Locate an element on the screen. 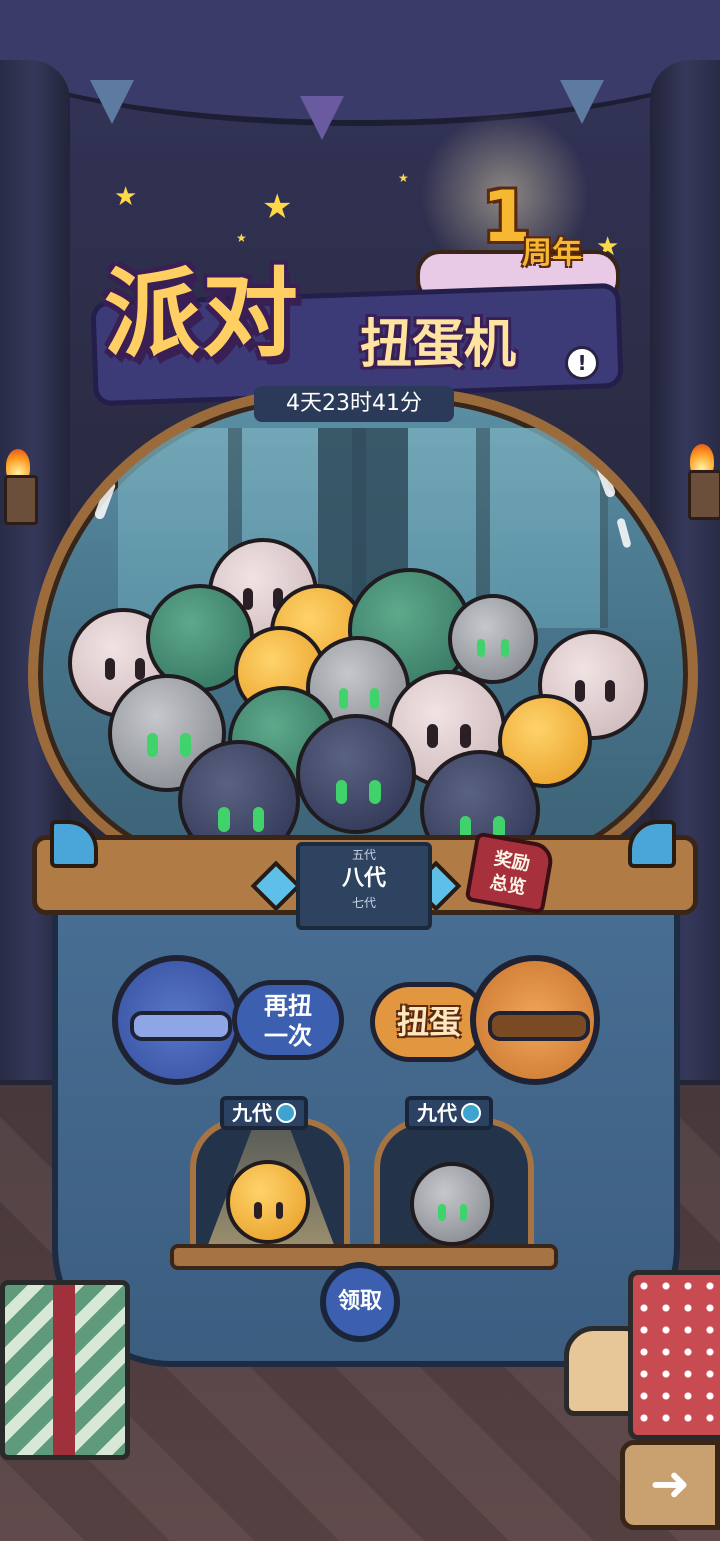 The width and height of the screenshot is (720, 1541). spin-again-knob is located at coordinates (177, 1020).